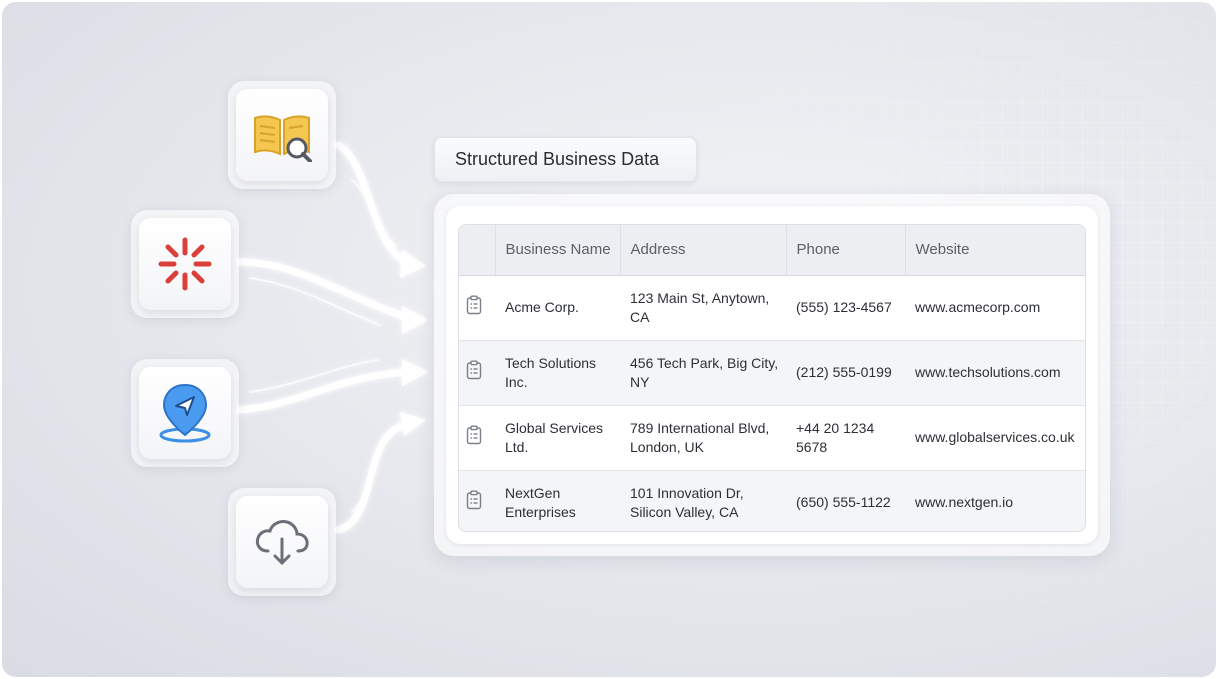 The width and height of the screenshot is (1218, 679). I want to click on flow-line-cloud, so click(374, 477).